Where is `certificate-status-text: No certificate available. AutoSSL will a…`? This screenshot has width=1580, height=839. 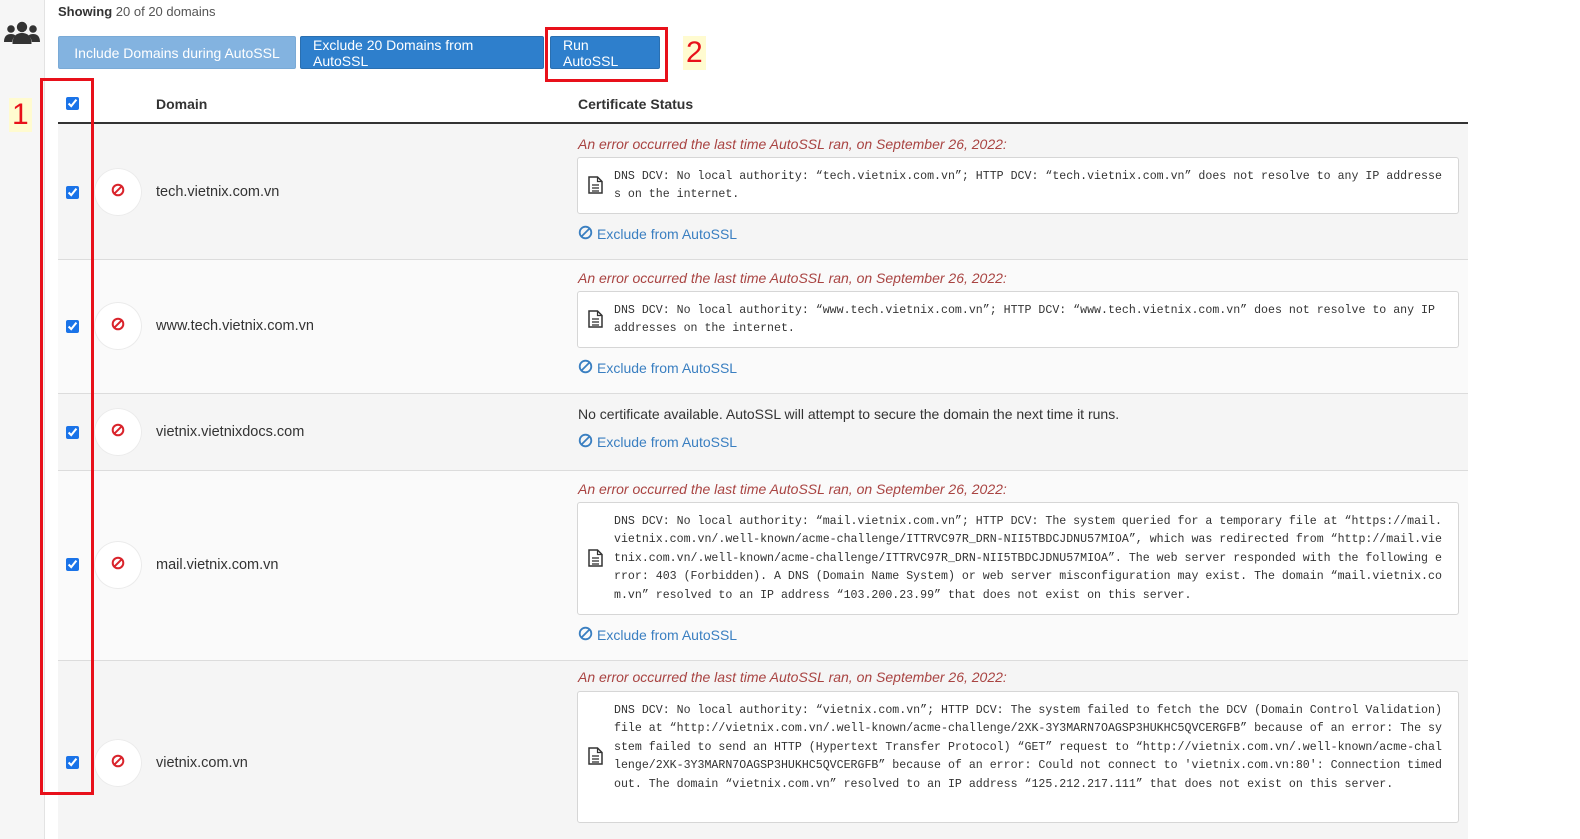
certificate-status-text: No certificate available. AutoSSL will a… is located at coordinates (849, 414).